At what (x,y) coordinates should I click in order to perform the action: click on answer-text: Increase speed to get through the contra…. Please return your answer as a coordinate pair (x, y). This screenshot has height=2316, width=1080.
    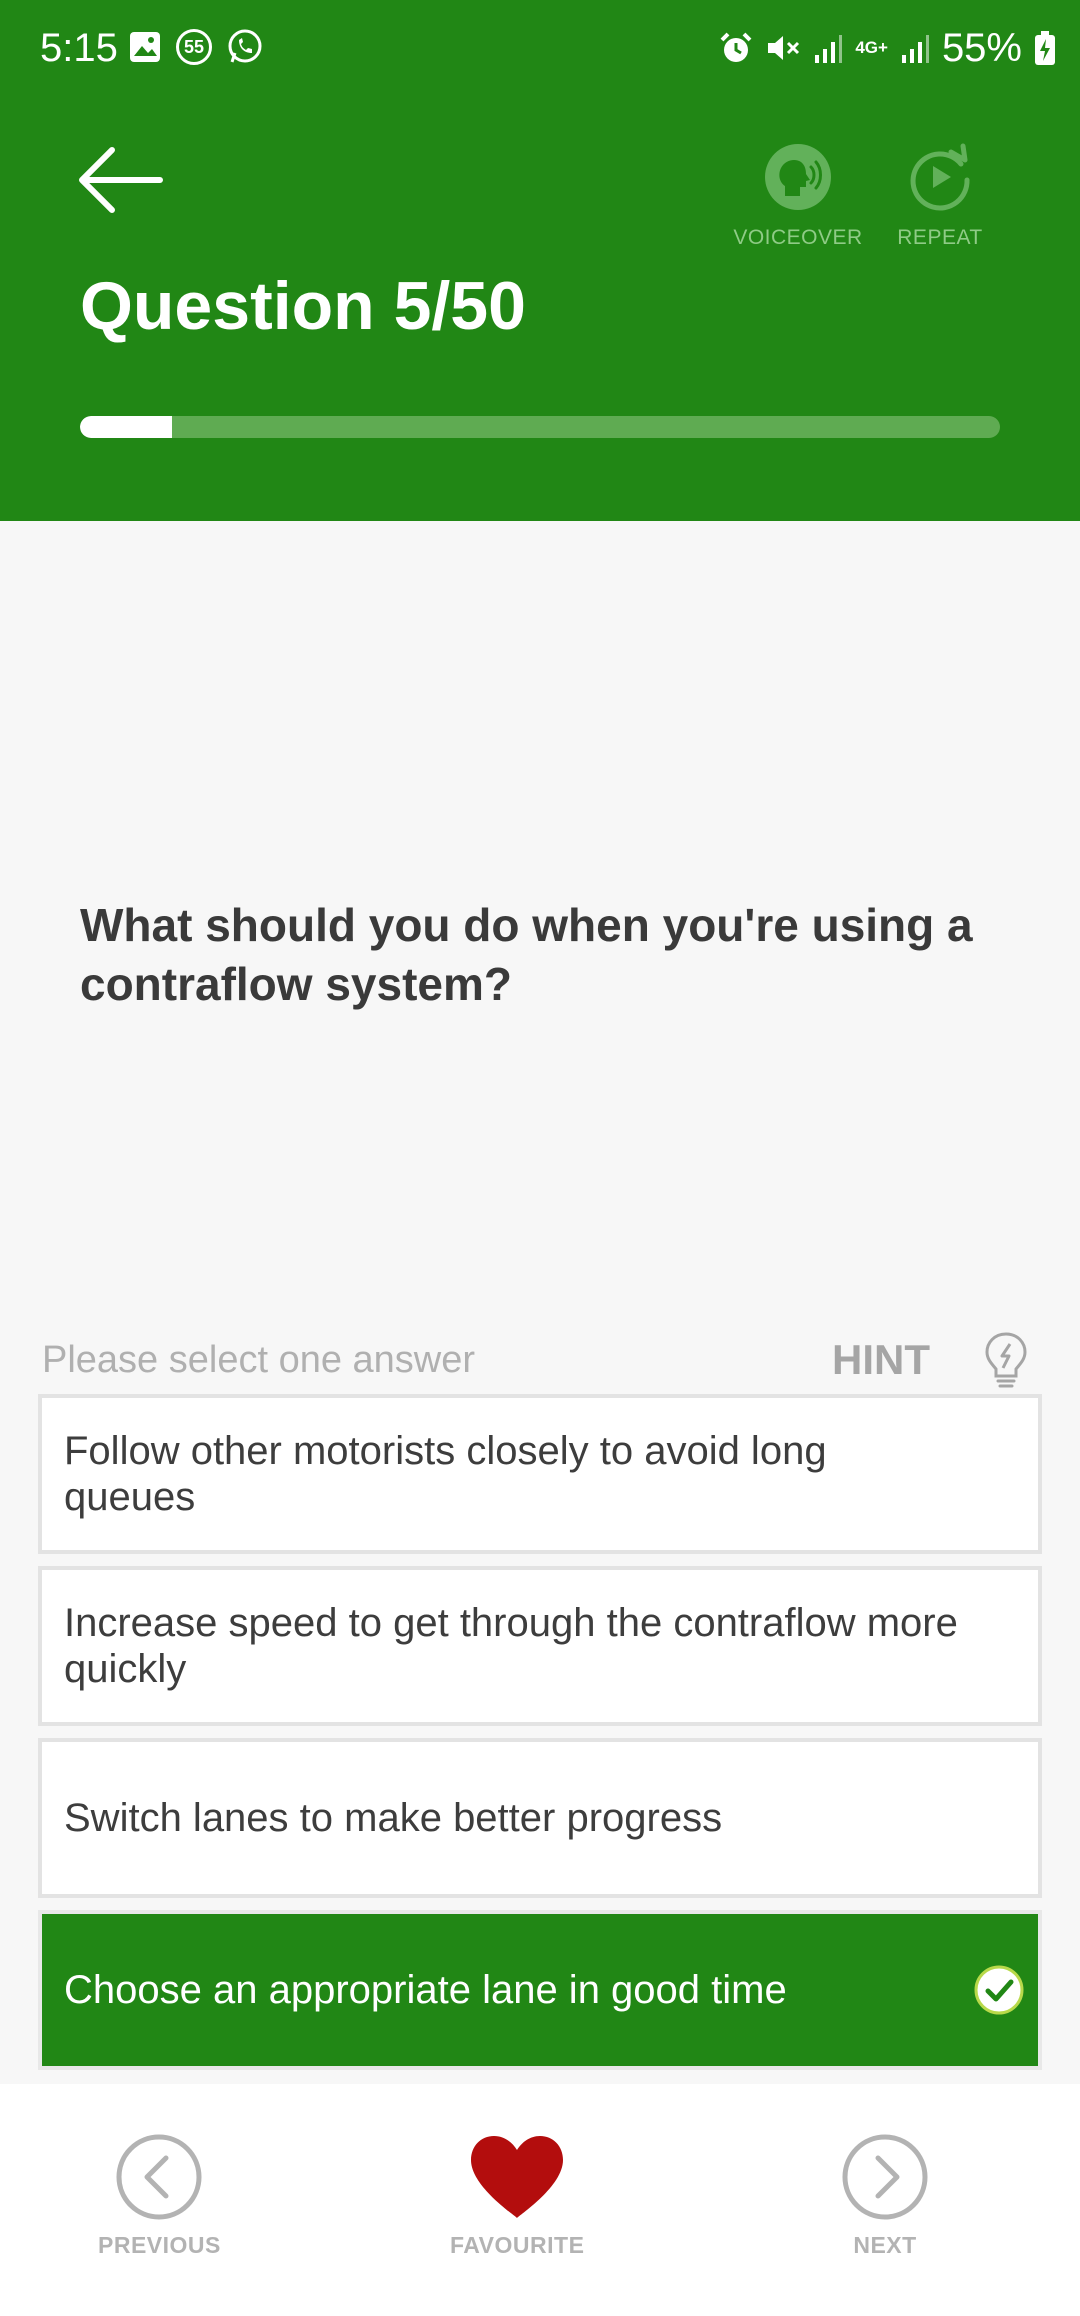
    Looking at the image, I should click on (511, 1646).